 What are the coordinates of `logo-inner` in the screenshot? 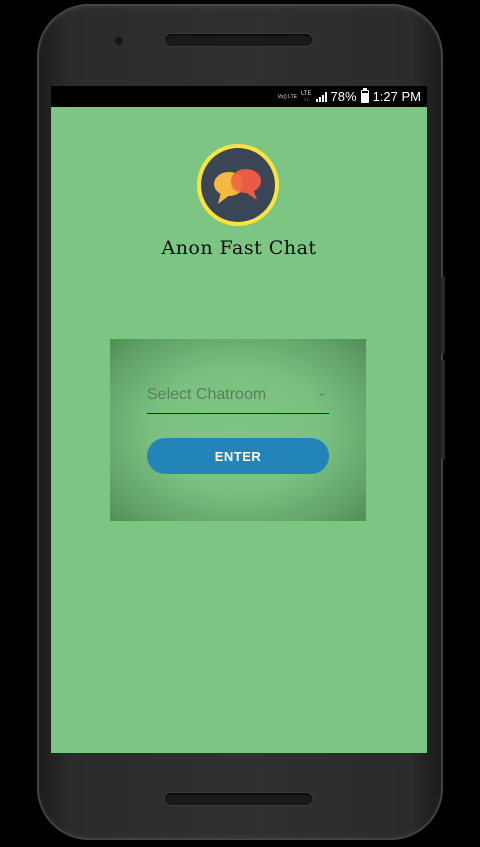 It's located at (238, 185).